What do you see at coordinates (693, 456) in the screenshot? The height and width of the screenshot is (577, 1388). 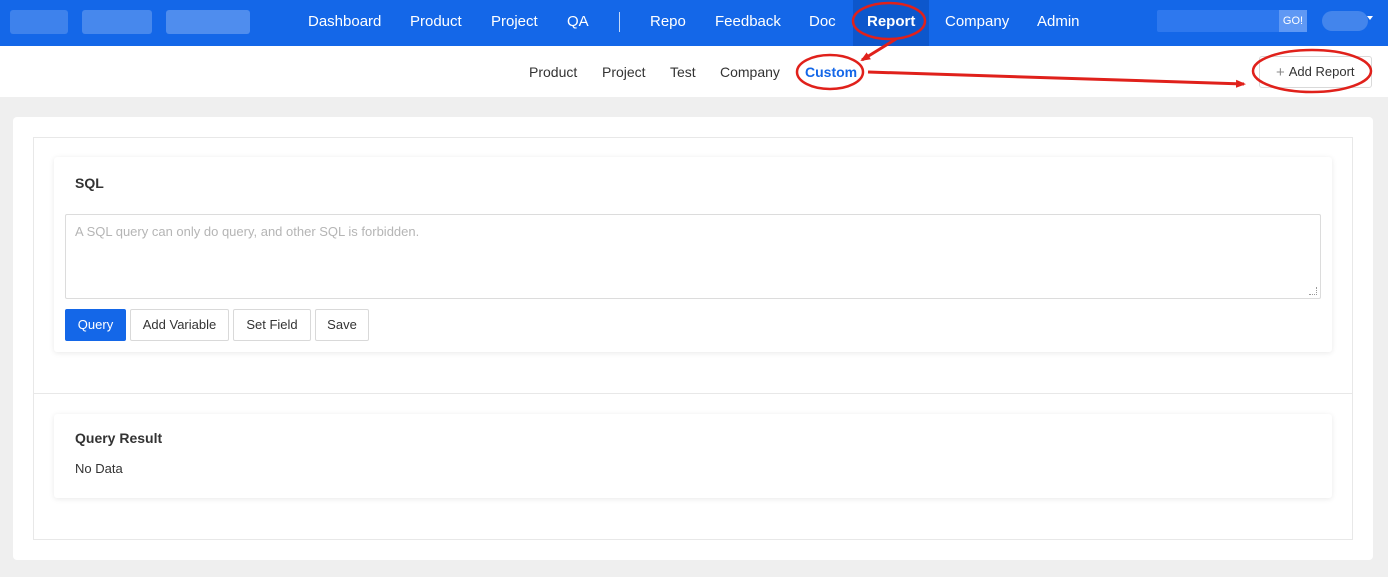 I see `query-result-card: Query Result No Data` at bounding box center [693, 456].